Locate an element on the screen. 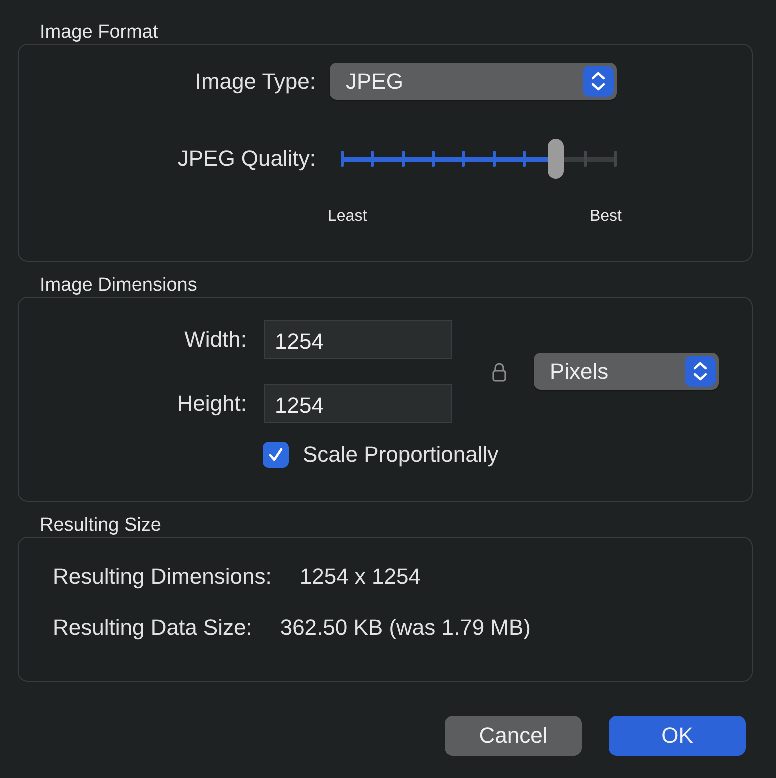 Image resolution: width=776 pixels, height=778 pixels. width-field: 1254 is located at coordinates (358, 339).